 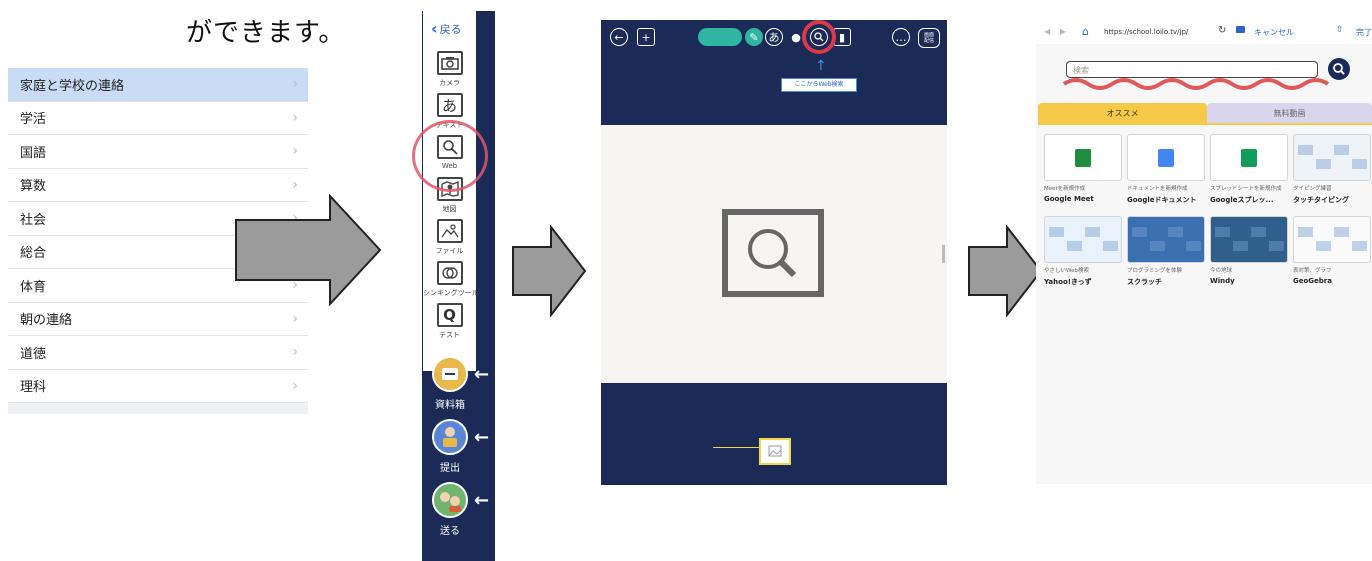 What do you see at coordinates (720, 37) in the screenshot?
I see `mode-toggle` at bounding box center [720, 37].